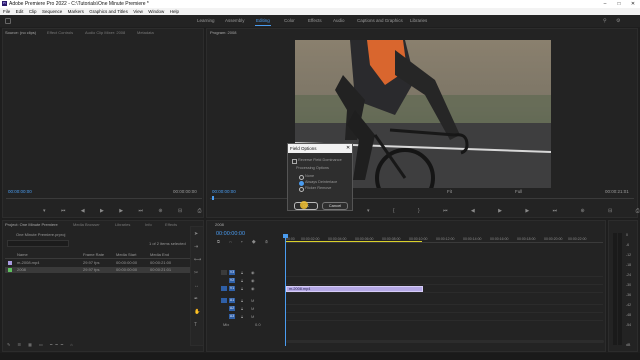  What do you see at coordinates (196, 273) in the screenshot?
I see `razor-icon: ✂` at bounding box center [196, 273].